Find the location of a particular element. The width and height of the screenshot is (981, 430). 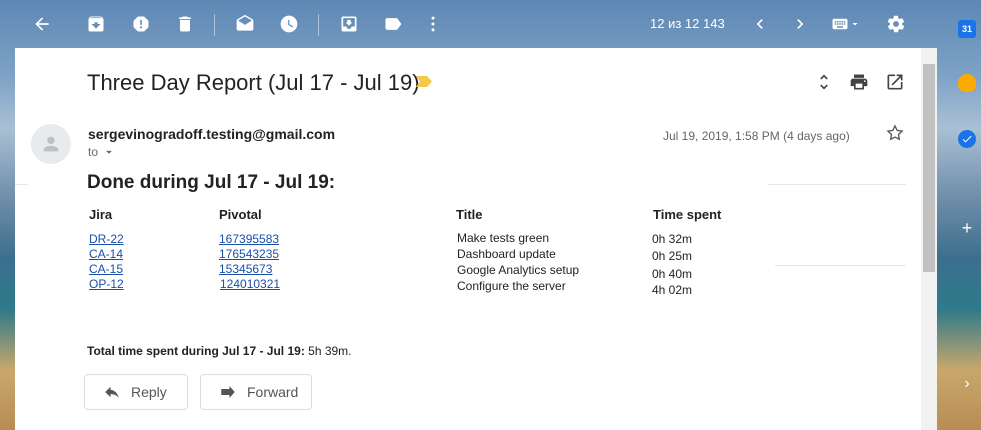

open-new-window-button is located at coordinates (895, 82).